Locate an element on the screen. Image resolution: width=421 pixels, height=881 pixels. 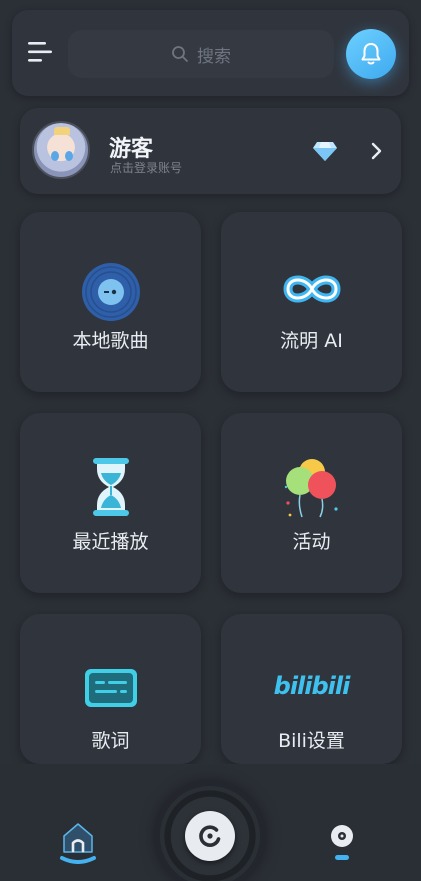
notification-button is located at coordinates (371, 54).